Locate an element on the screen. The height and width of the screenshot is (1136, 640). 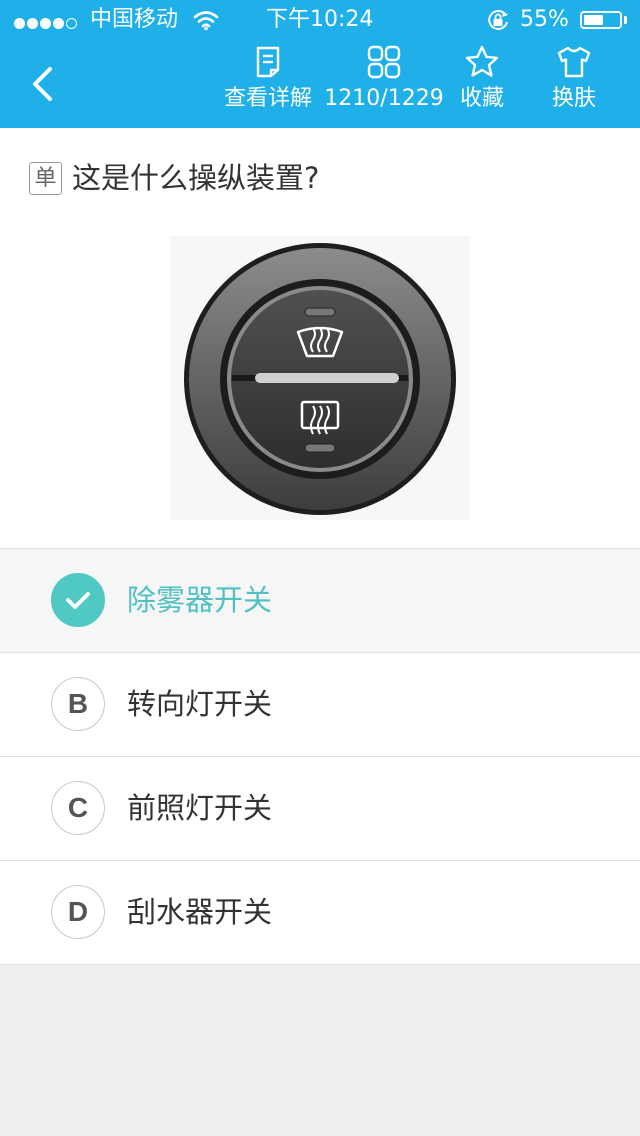
option-b-text: 转向灯开关 is located at coordinates (200, 704).